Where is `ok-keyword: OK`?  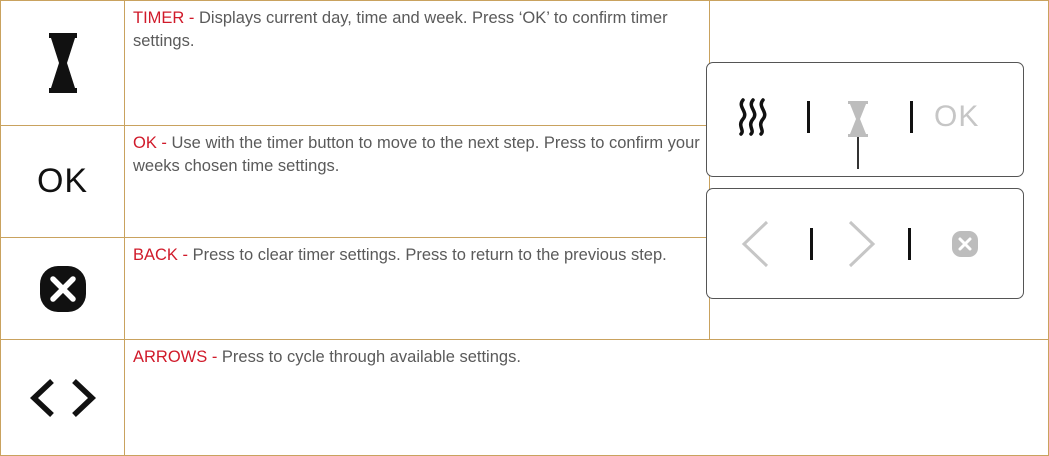 ok-keyword: OK is located at coordinates (145, 143).